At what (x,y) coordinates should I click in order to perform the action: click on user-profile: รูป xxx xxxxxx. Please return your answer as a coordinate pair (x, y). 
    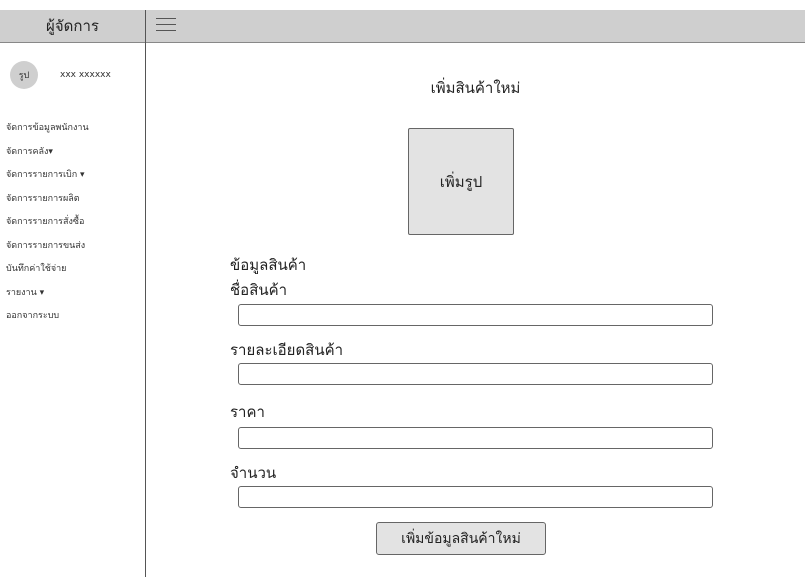
    Looking at the image, I should click on (77, 75).